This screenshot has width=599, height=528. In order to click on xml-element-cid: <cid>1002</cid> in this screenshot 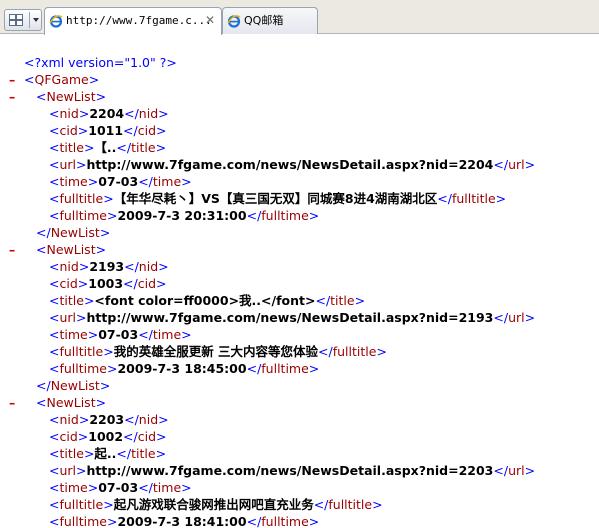, I will do `click(108, 436)`.